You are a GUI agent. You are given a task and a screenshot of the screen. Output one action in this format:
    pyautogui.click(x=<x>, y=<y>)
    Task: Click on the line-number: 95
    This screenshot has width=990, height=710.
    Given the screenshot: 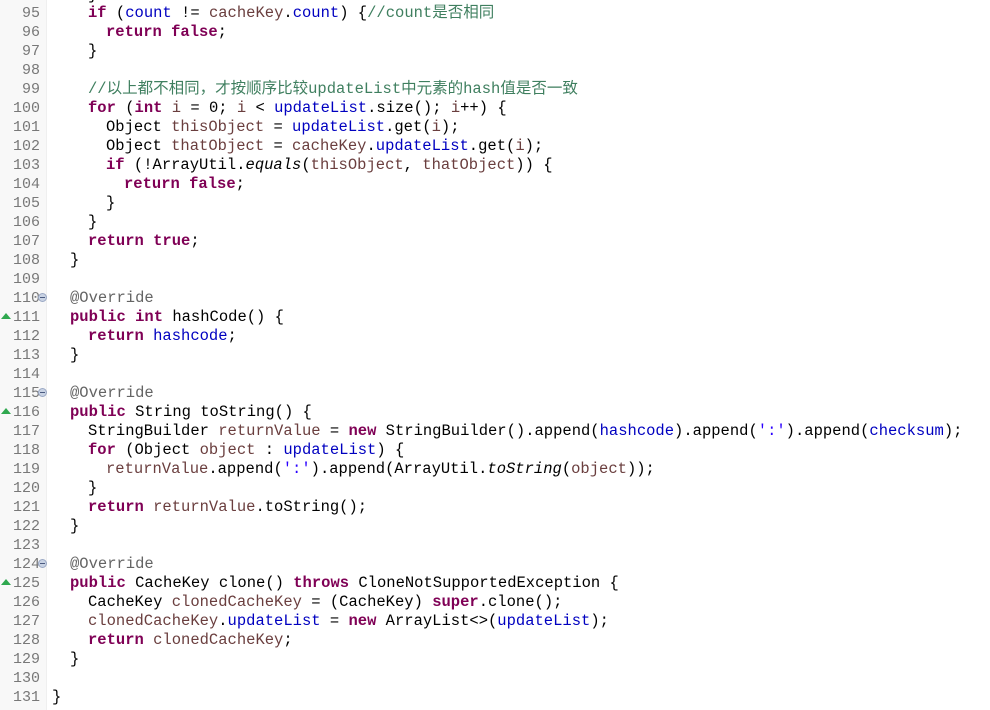 What is the action you would take?
    pyautogui.click(x=30, y=13)
    